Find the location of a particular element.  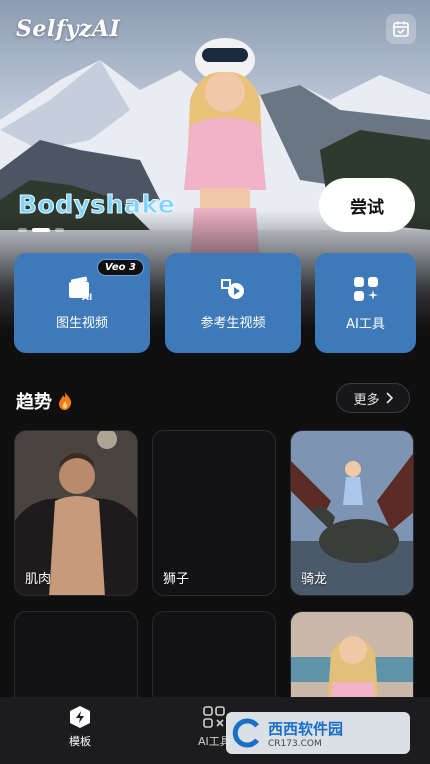

more-button: 更多 is located at coordinates (373, 398).